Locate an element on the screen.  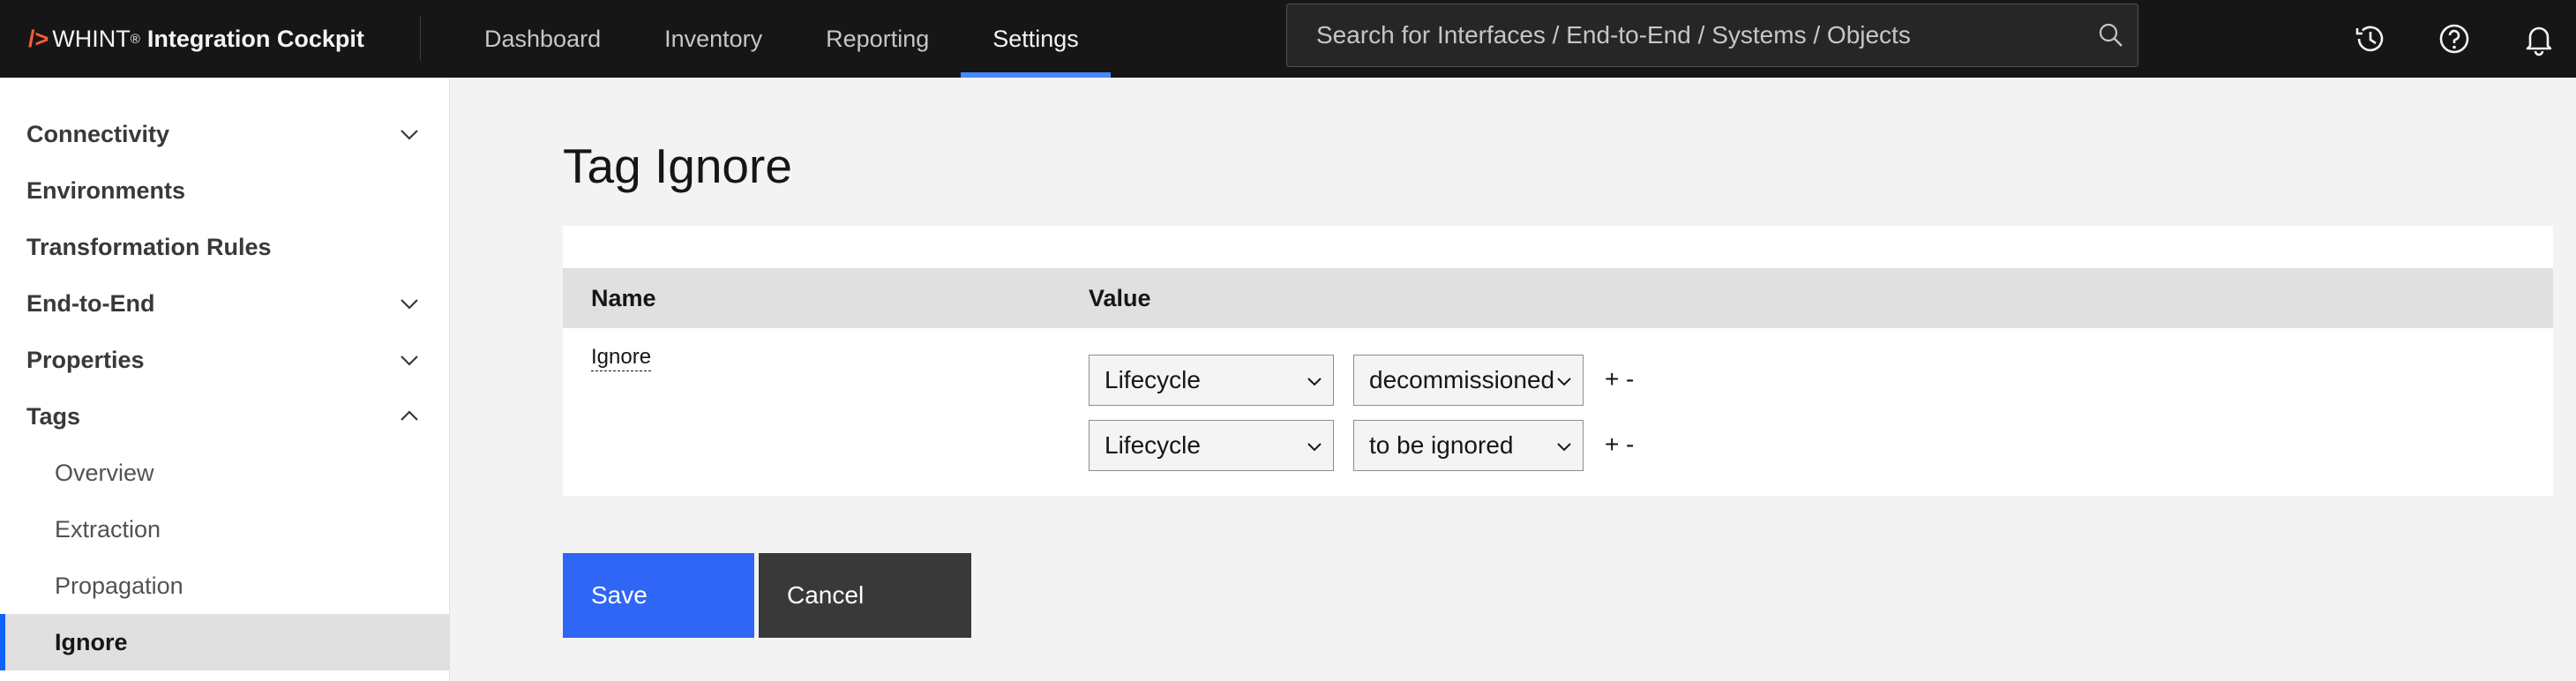
help-icon is located at coordinates (2455, 39).